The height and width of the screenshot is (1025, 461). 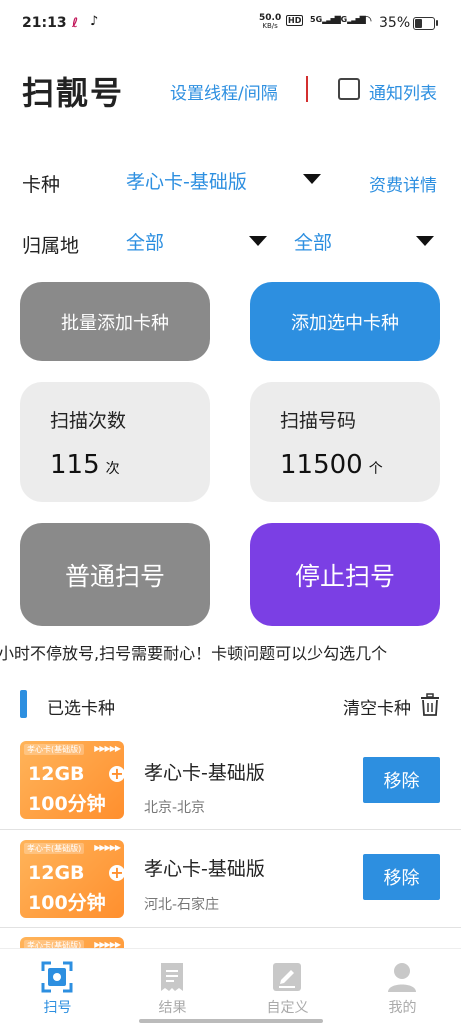 What do you see at coordinates (287, 977) in the screenshot?
I see `edit-icon` at bounding box center [287, 977].